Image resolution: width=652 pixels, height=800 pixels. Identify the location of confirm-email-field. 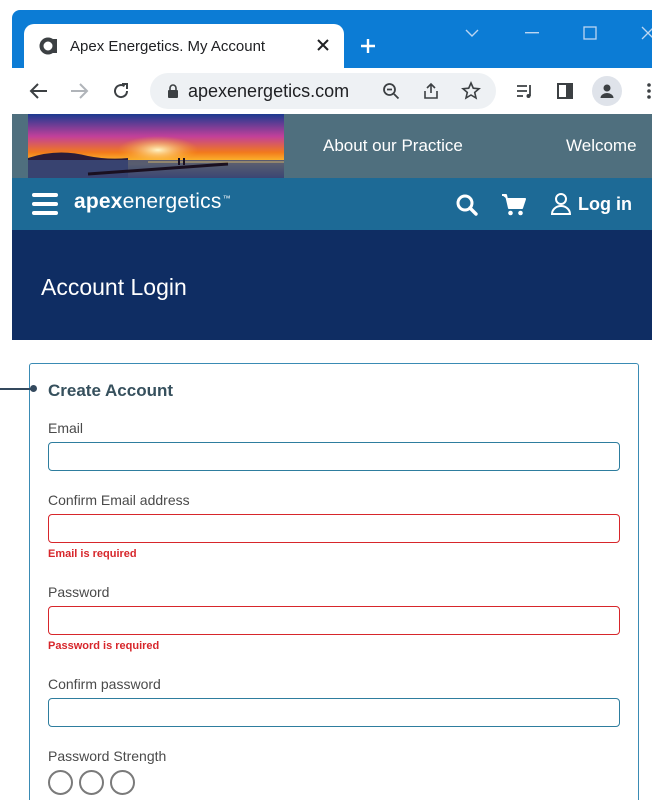
(334, 528).